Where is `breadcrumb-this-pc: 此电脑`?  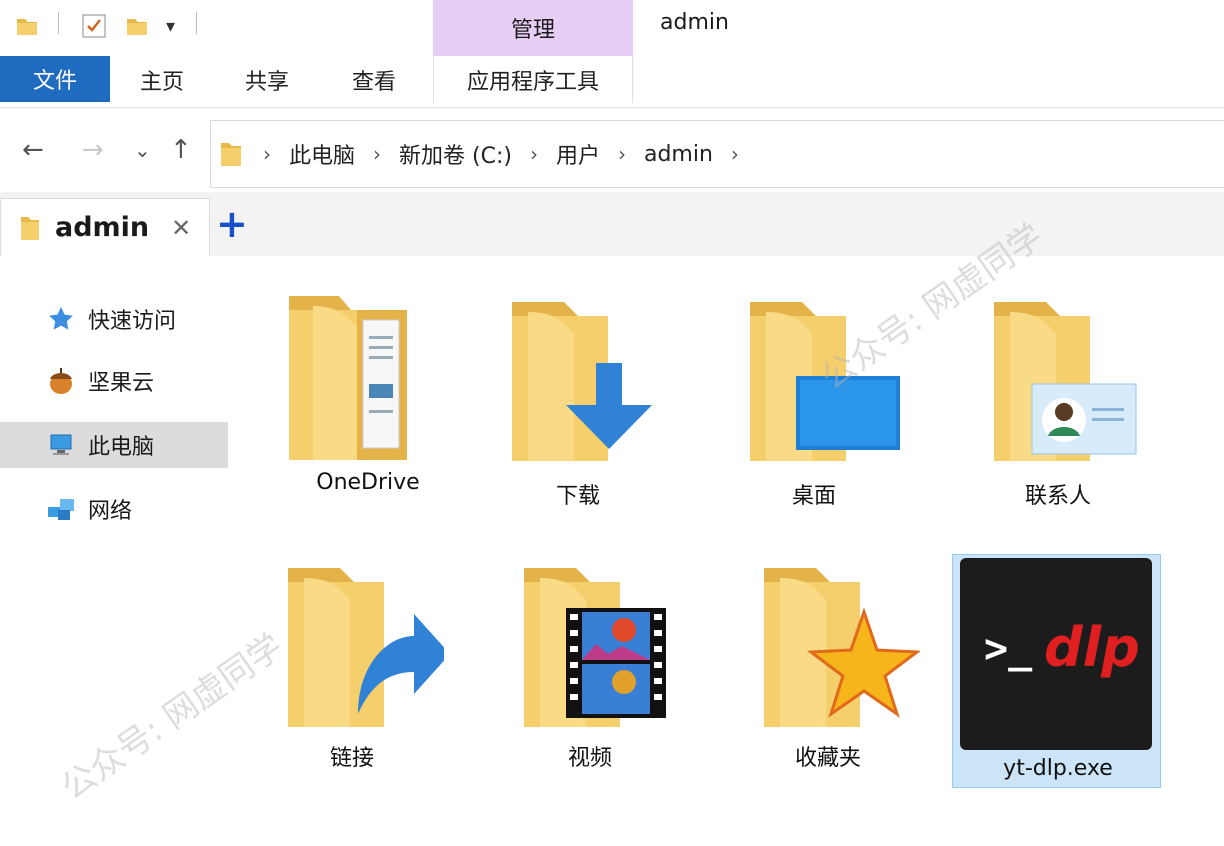 breadcrumb-this-pc: 此电脑 is located at coordinates (322, 154).